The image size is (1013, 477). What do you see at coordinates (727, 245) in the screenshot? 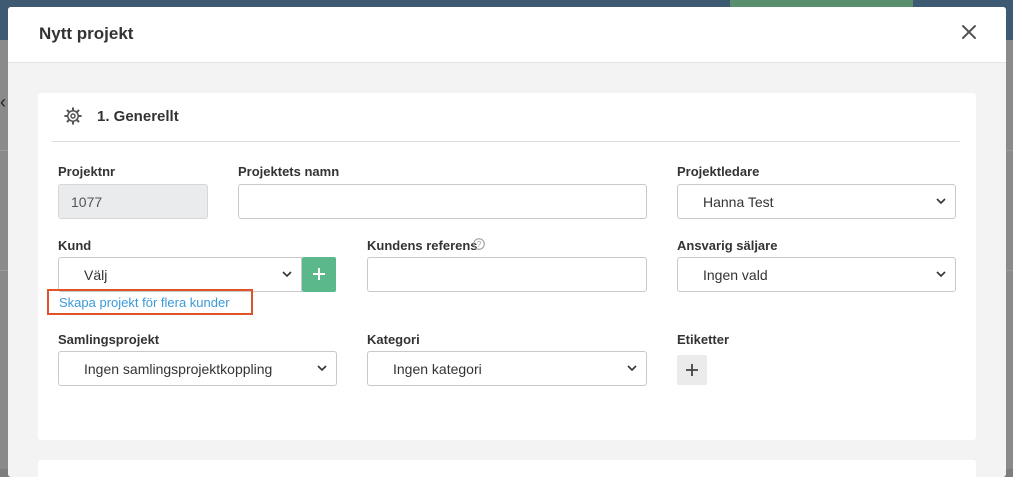
I see `responsible-seller-label: Ansvarig säljare` at bounding box center [727, 245].